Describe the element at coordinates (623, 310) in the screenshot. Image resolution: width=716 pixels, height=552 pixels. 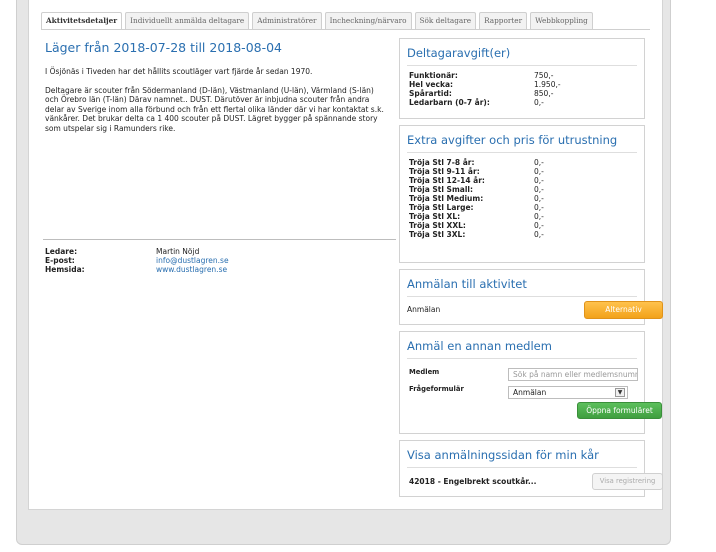
I see `alternativ-button: Alternativ` at that location.